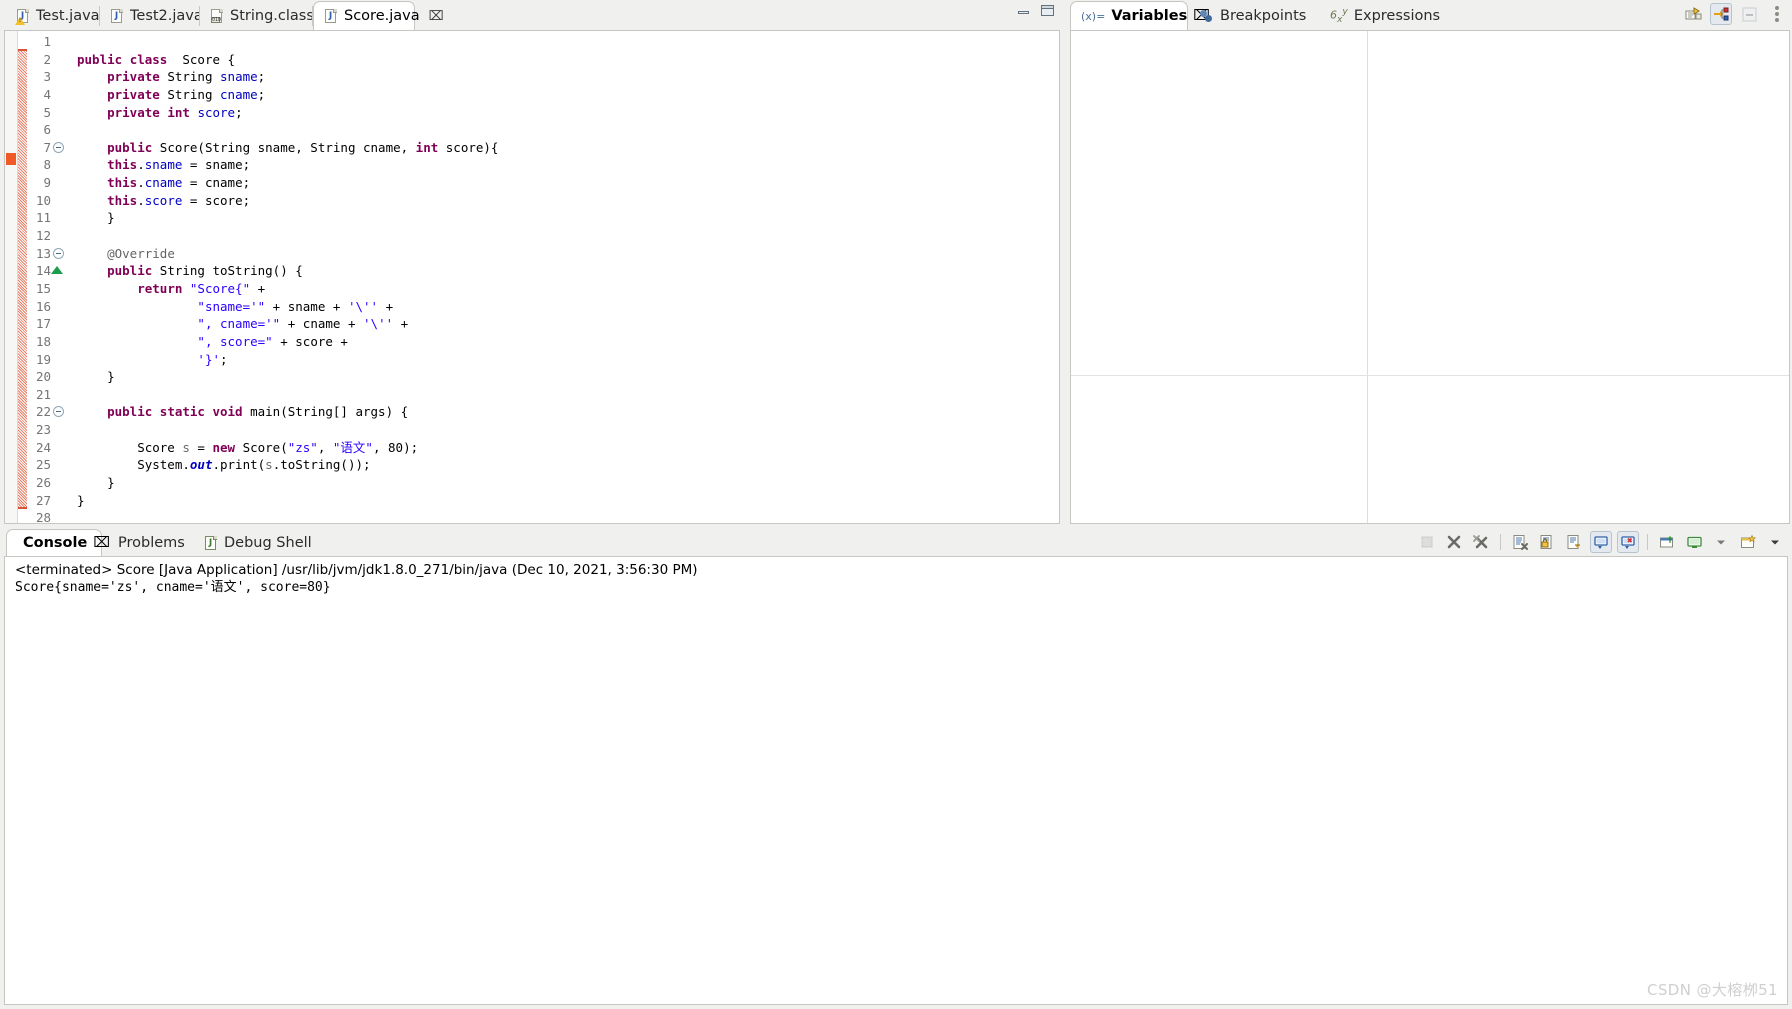 The width and height of the screenshot is (1792, 1009). Describe the element at coordinates (1454, 542) in the screenshot. I see `remove-launch-icon` at that location.